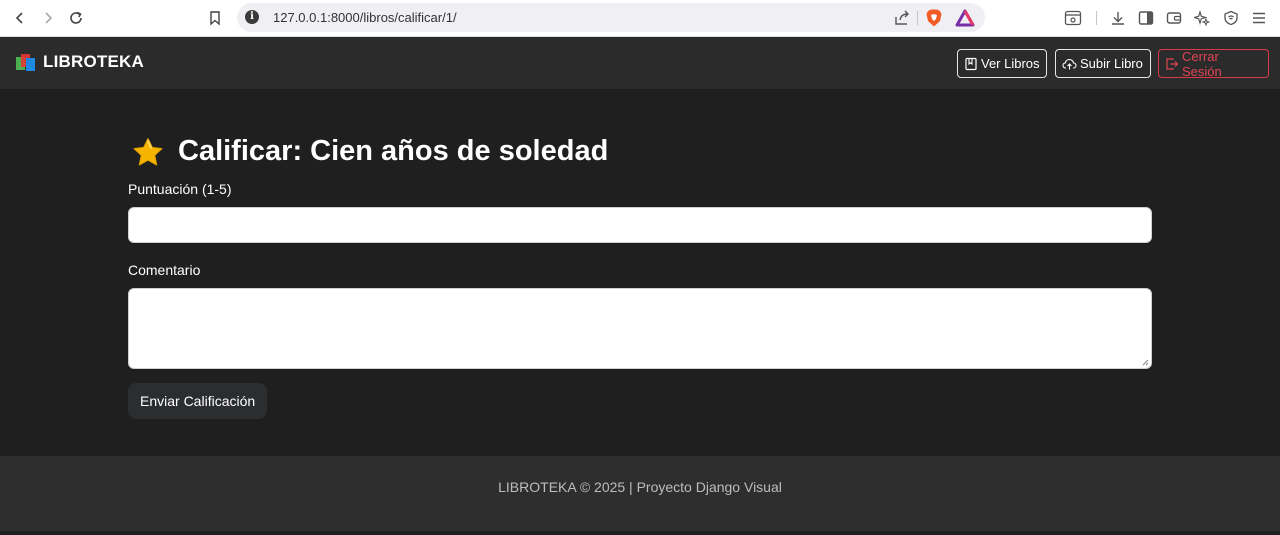 The image size is (1280, 535). I want to click on brand-link: LIBROTEKA, so click(80, 62).